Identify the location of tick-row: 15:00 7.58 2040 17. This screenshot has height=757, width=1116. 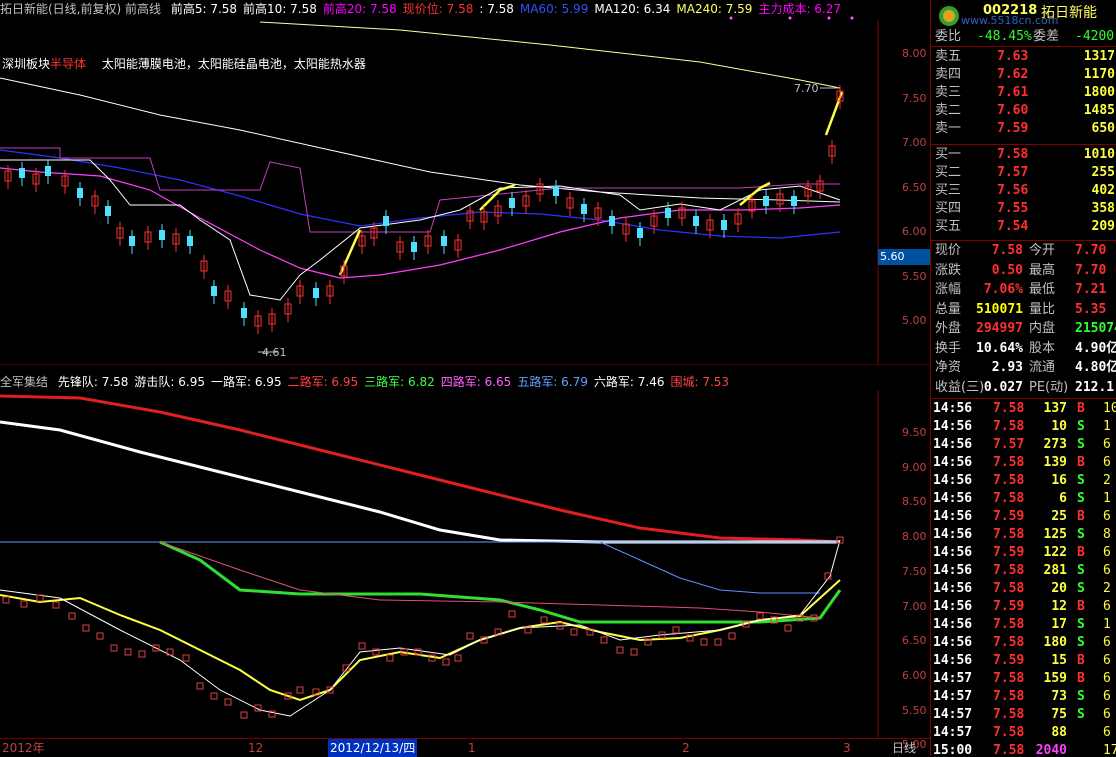
(1023, 749).